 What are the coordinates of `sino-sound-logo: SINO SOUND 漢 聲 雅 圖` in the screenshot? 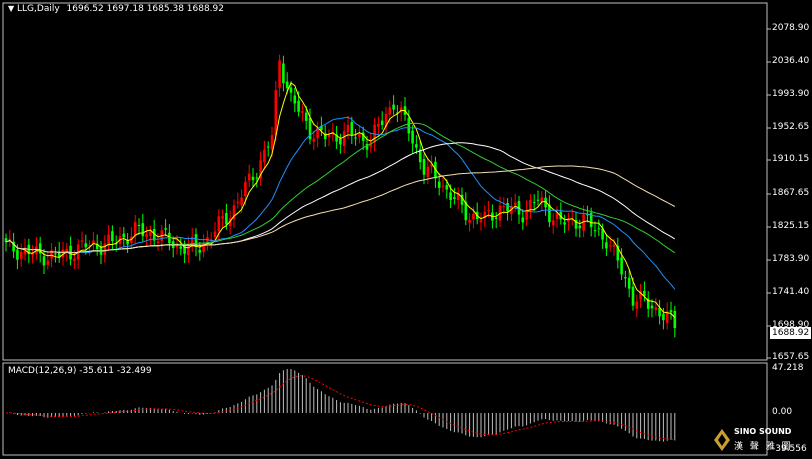 It's located at (758, 440).